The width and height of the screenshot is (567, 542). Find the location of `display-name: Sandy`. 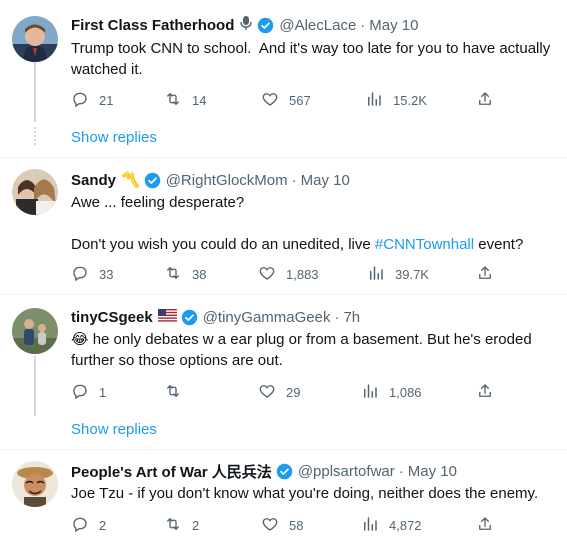

display-name: Sandy is located at coordinates (93, 180).